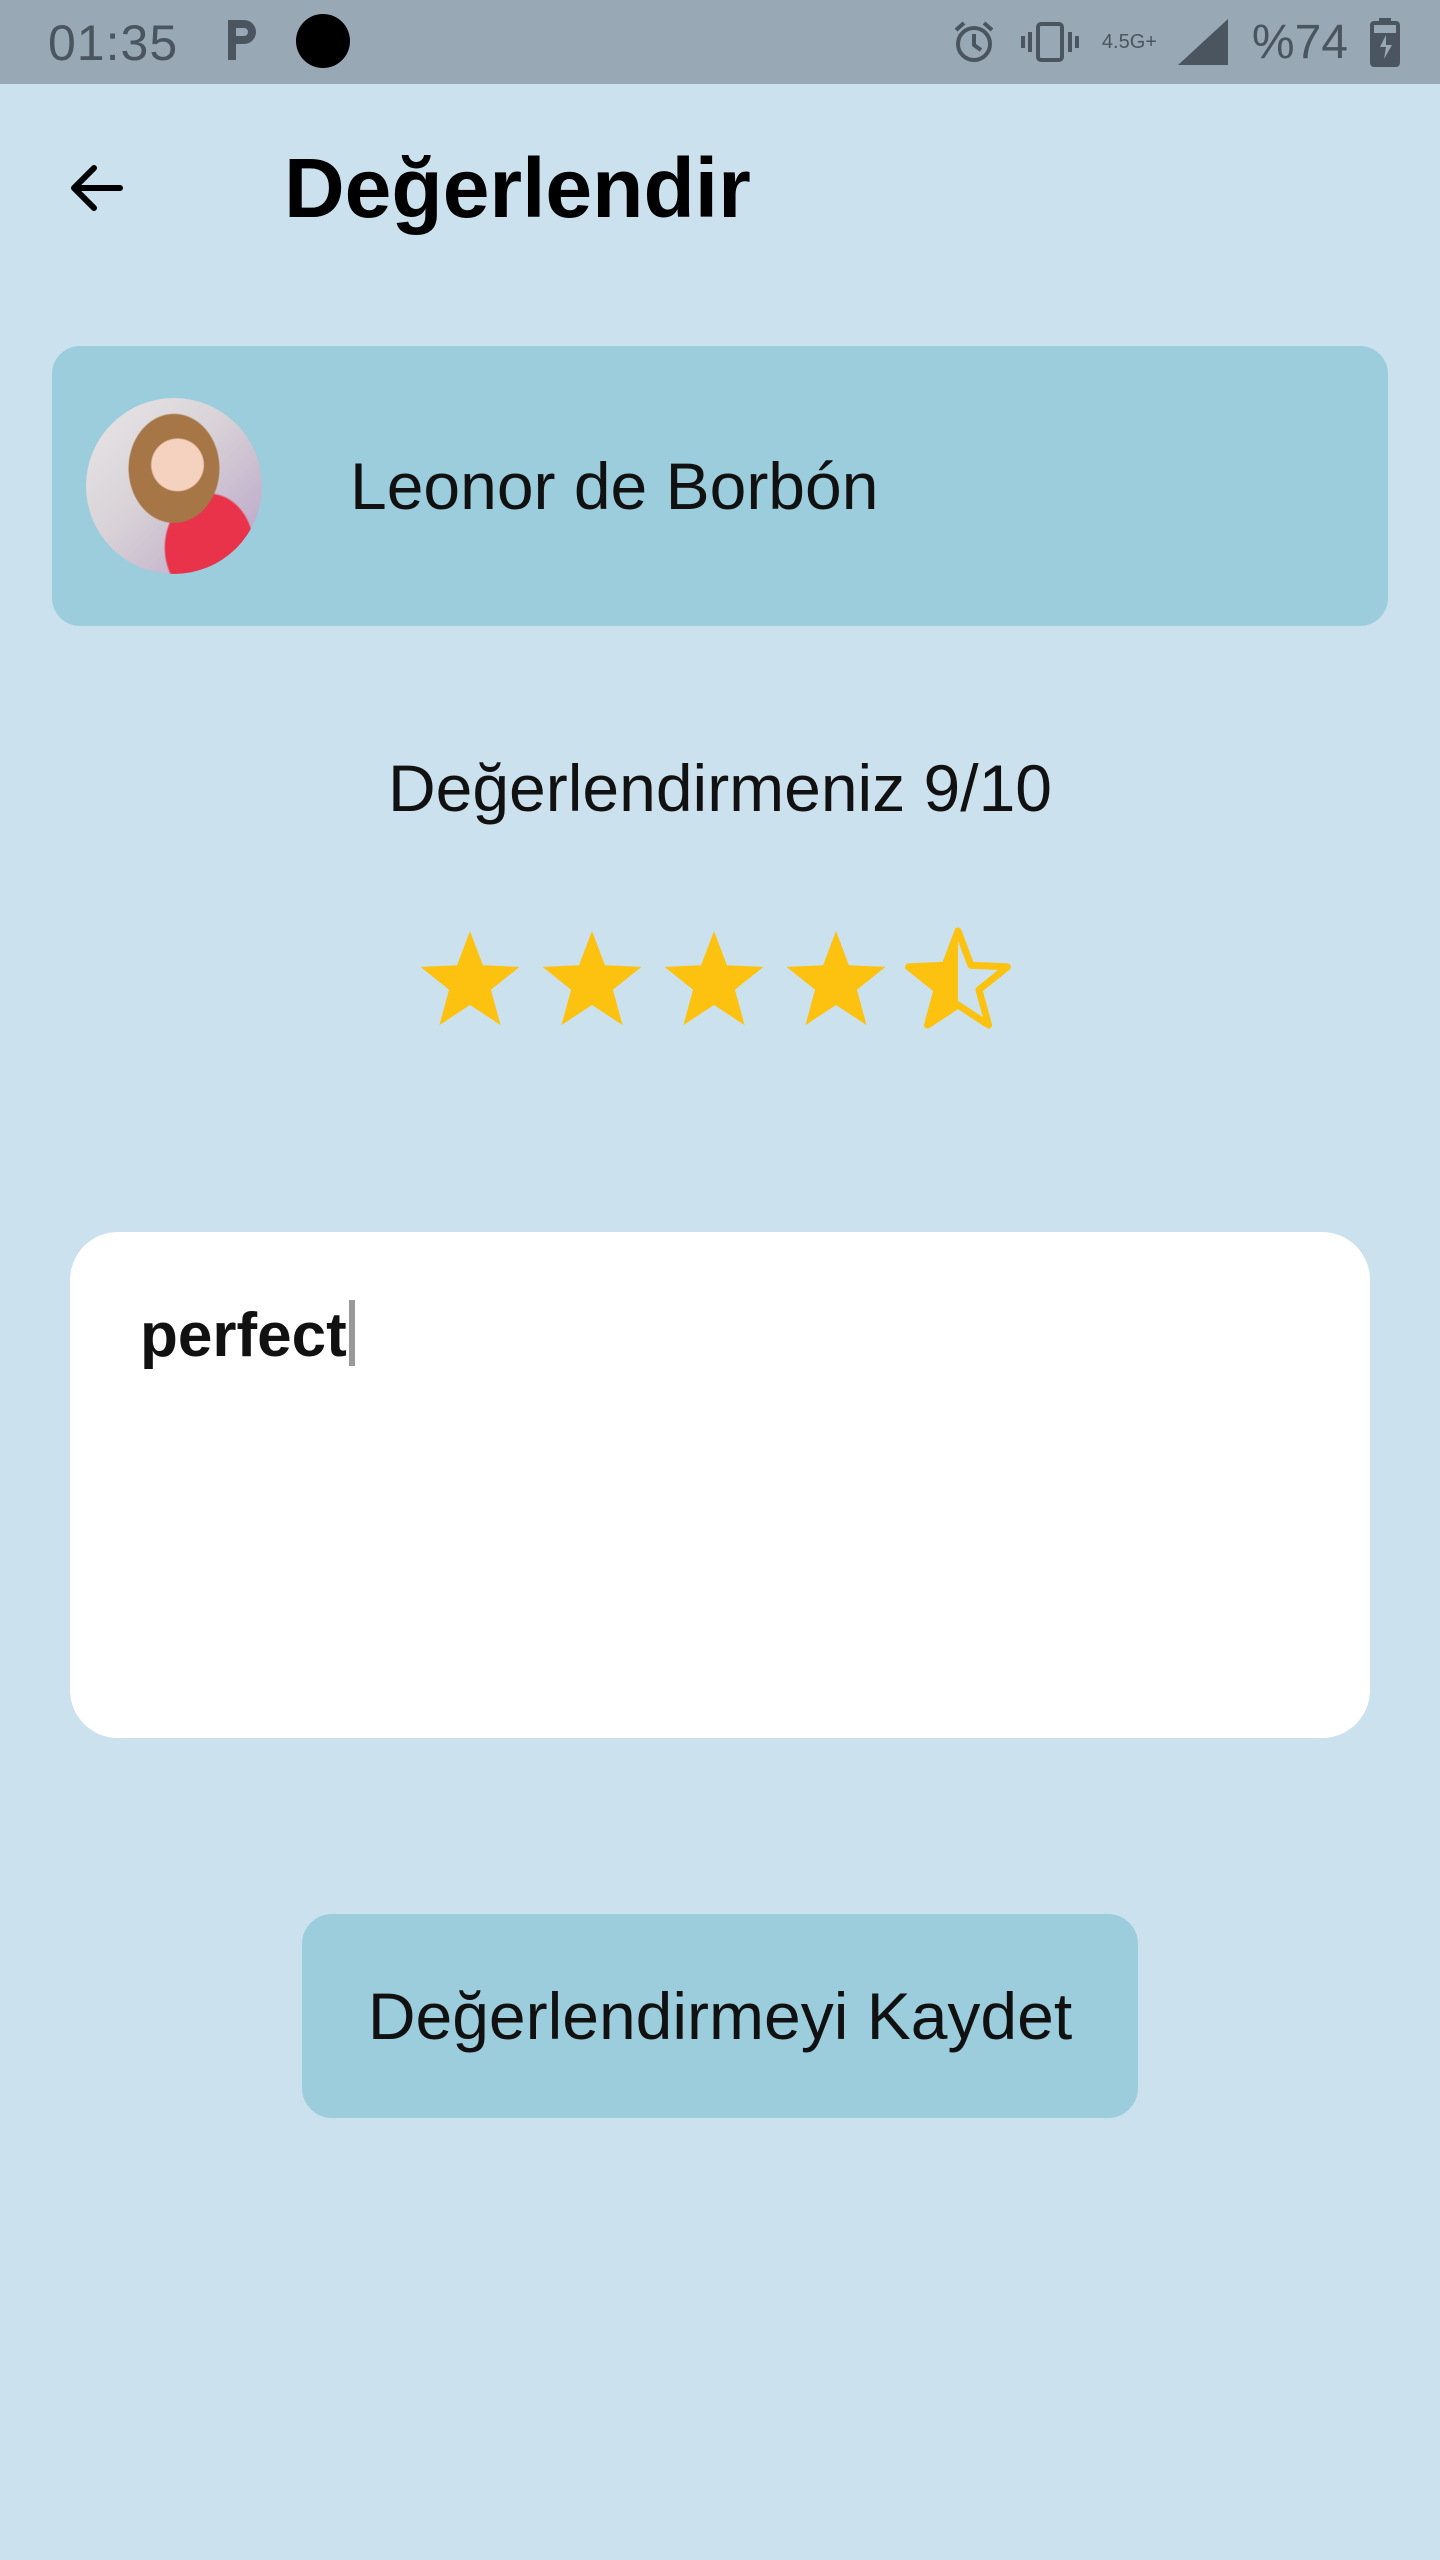 The height and width of the screenshot is (2560, 1440). Describe the element at coordinates (720, 788) in the screenshot. I see `rating-label: Değerlendirmeniz 9/10` at that location.